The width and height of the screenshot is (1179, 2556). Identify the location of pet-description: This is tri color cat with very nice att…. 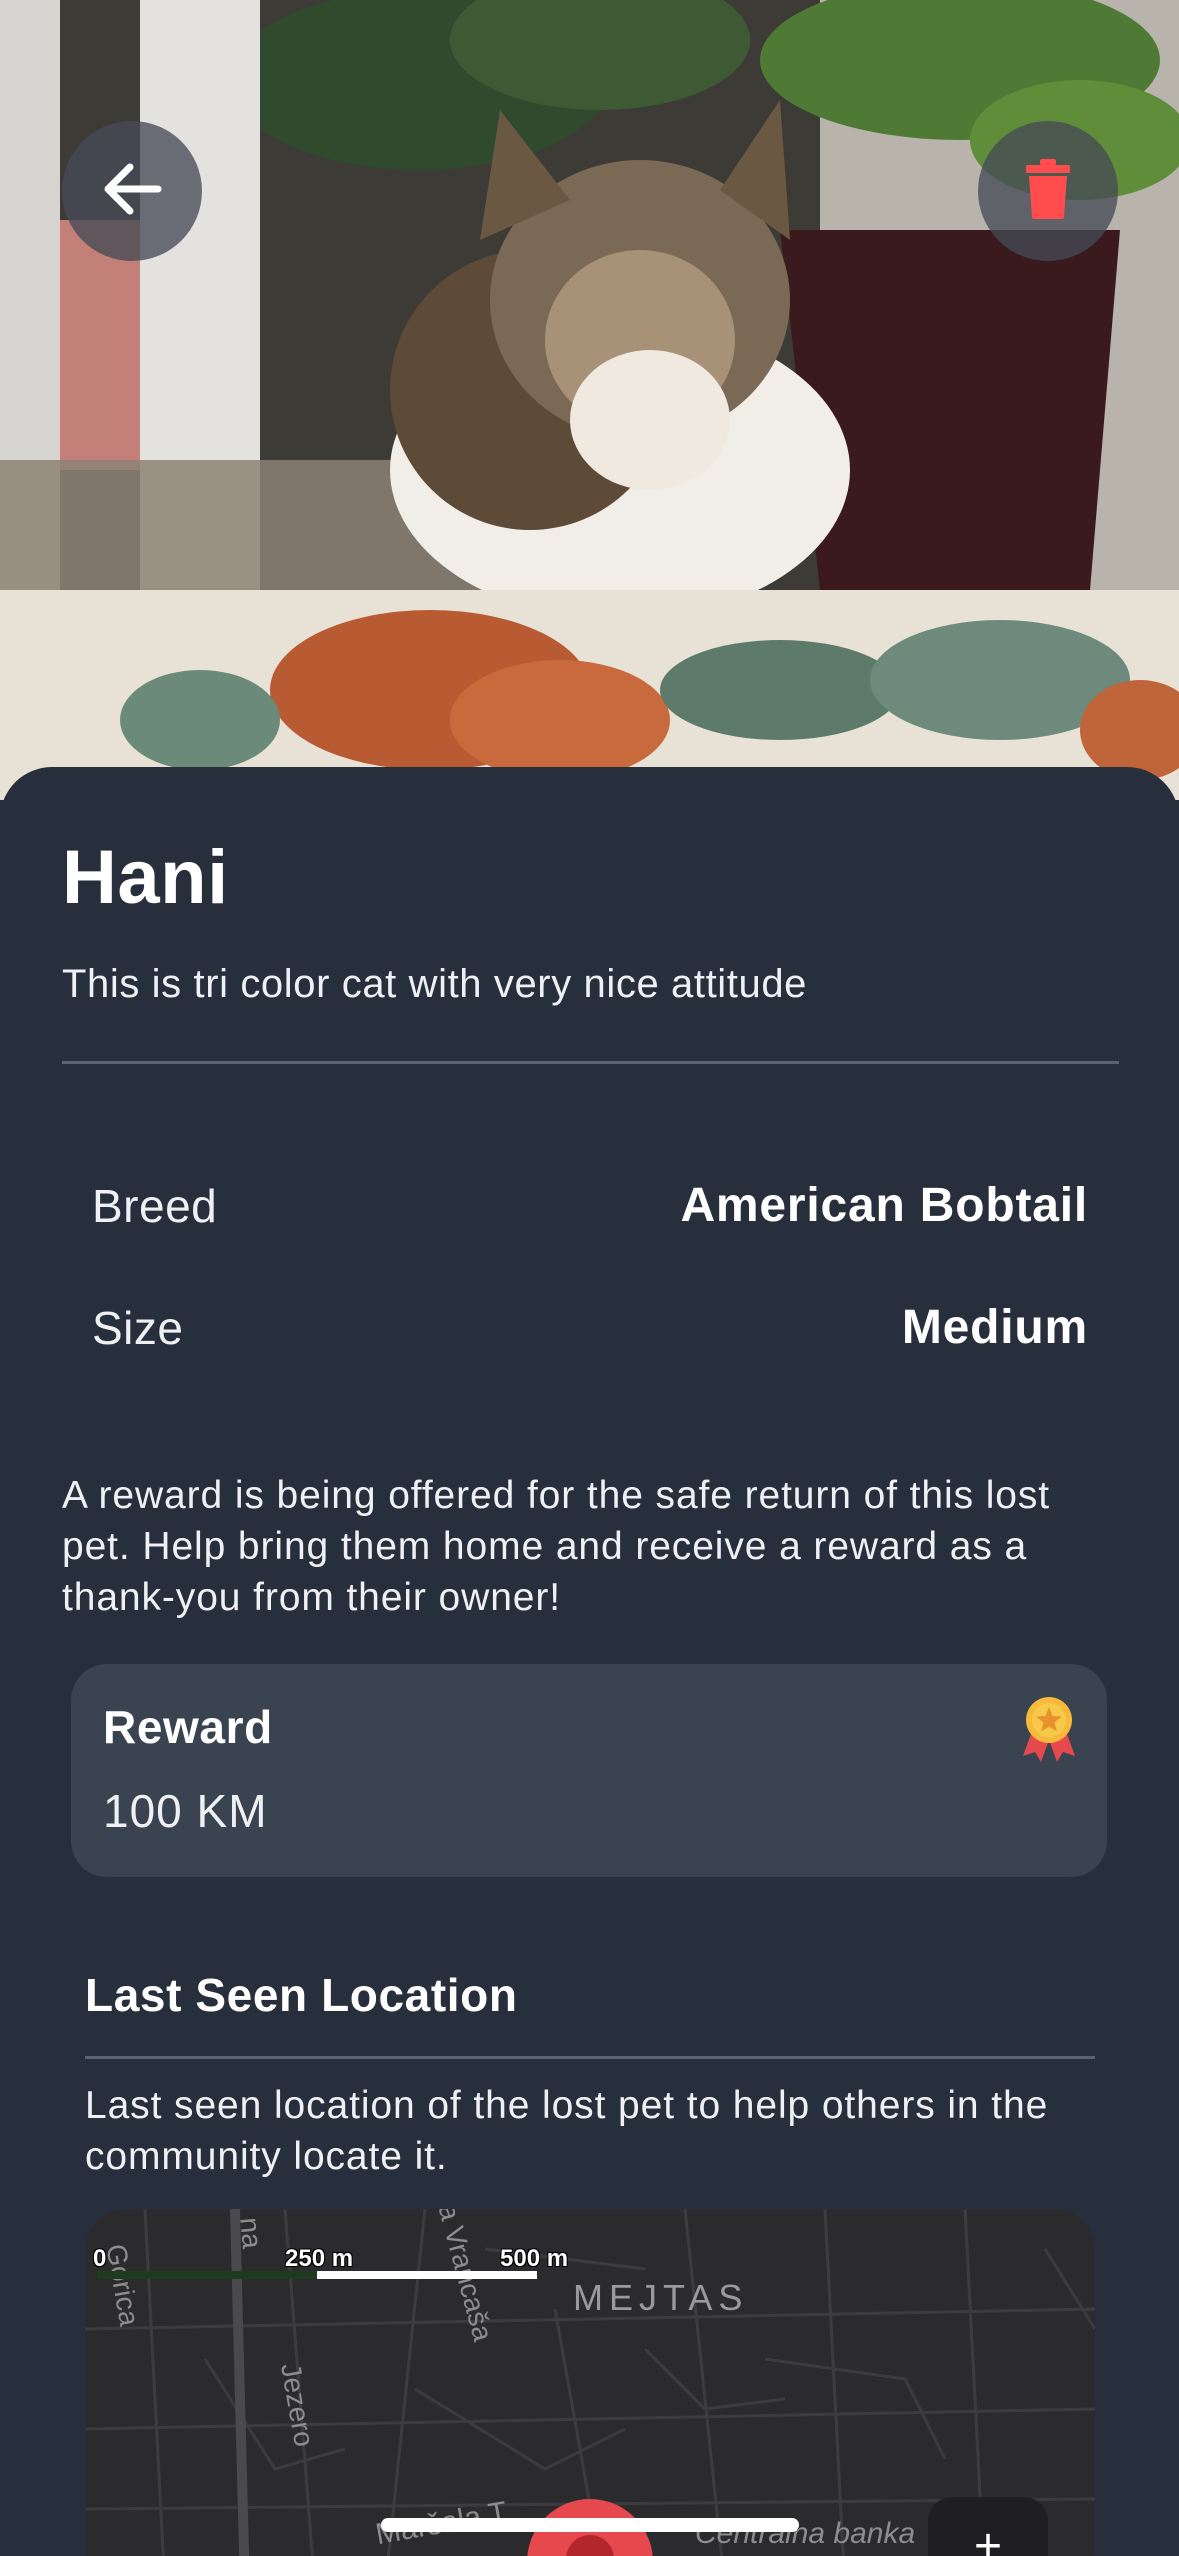
(435, 984).